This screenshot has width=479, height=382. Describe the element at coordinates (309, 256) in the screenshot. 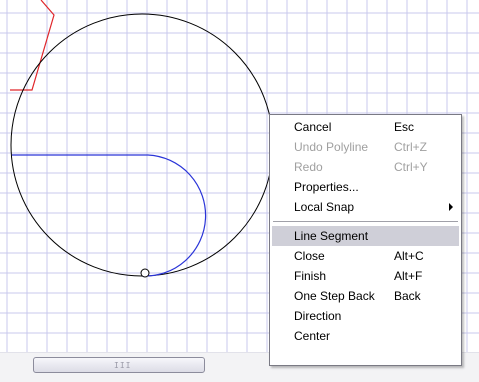

I see `menu-item-label: Close` at that location.